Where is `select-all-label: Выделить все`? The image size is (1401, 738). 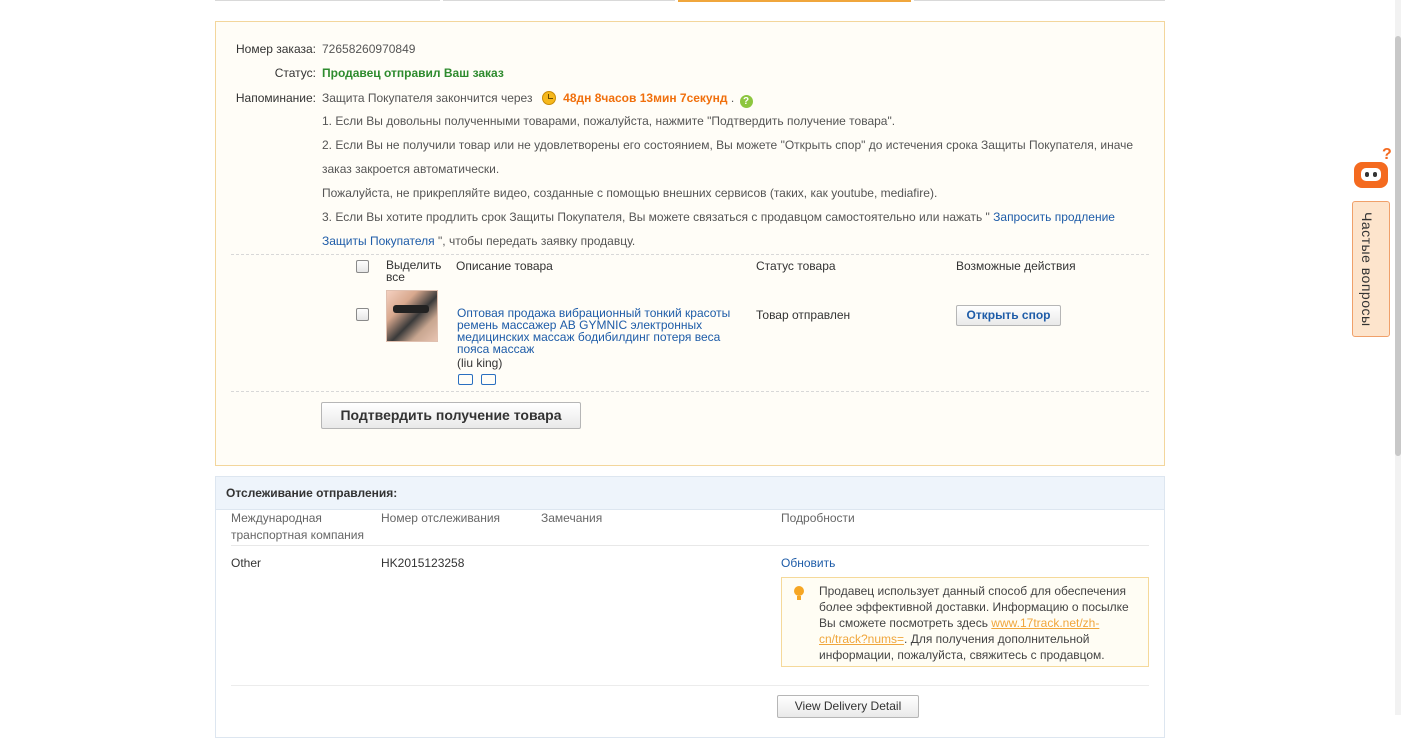
select-all-label: Выделить все is located at coordinates (414, 271).